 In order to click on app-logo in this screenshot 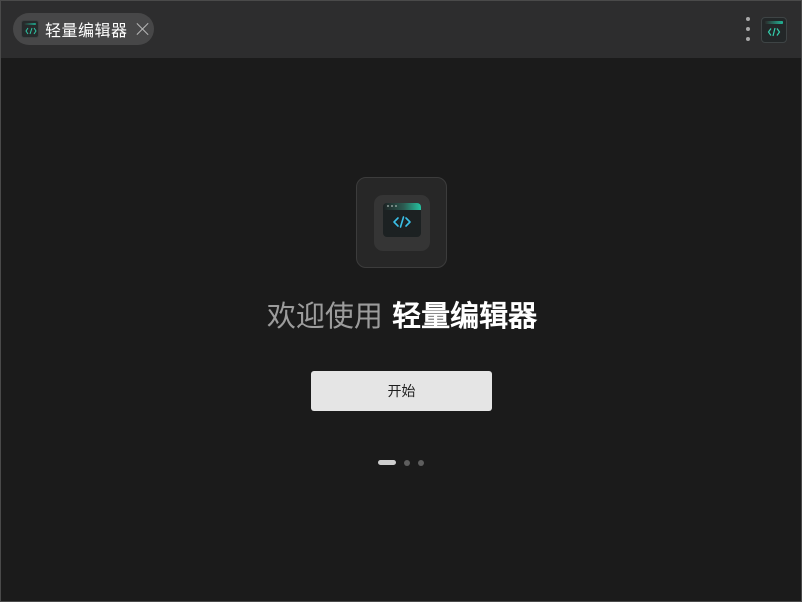, I will do `click(401, 222)`.